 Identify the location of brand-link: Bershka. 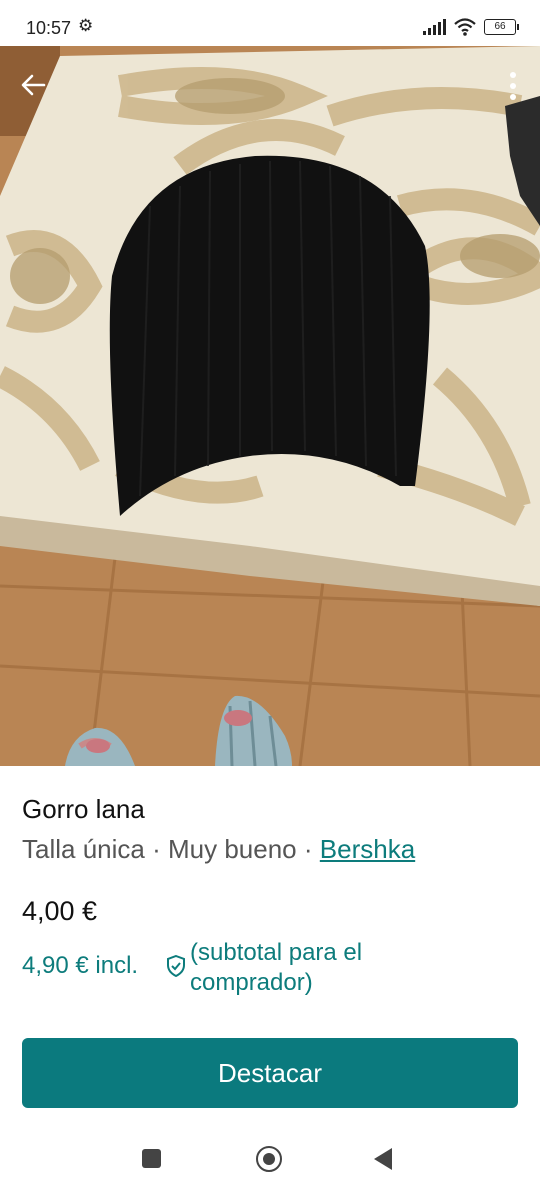
(367, 849).